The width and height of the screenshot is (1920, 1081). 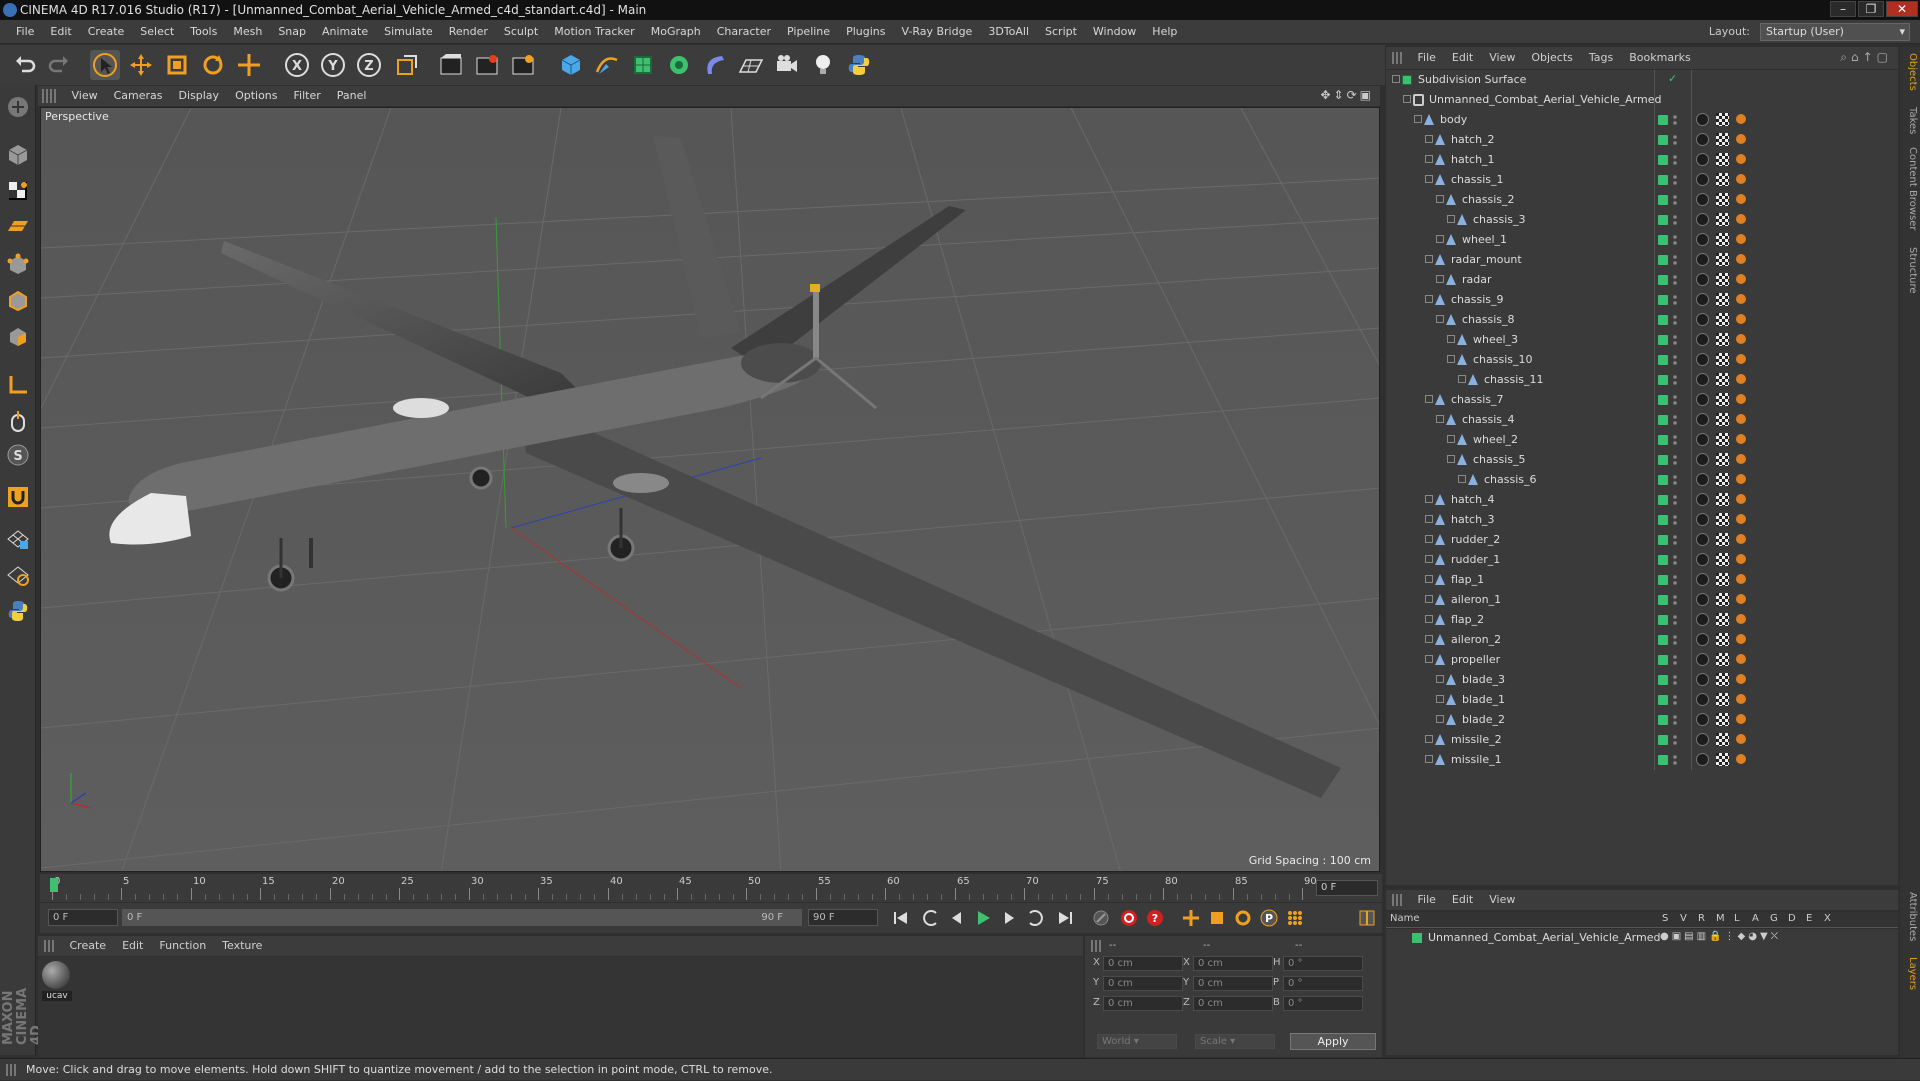 What do you see at coordinates (1835, 32) in the screenshot?
I see `layout-dropdown: Startup (User) ▾` at bounding box center [1835, 32].